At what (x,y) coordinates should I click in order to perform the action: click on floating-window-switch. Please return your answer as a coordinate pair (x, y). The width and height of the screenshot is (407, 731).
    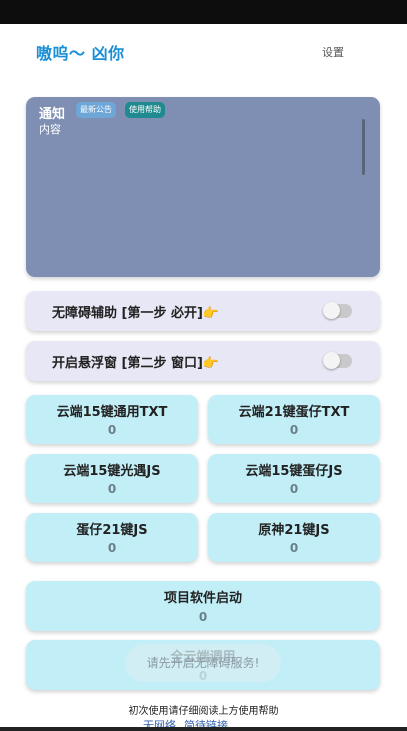
    Looking at the image, I should click on (337, 360).